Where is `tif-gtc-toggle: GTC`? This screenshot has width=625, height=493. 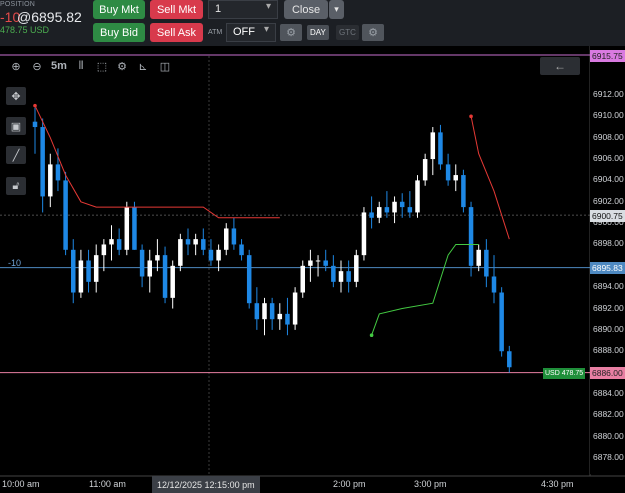 tif-gtc-toggle: GTC is located at coordinates (347, 32).